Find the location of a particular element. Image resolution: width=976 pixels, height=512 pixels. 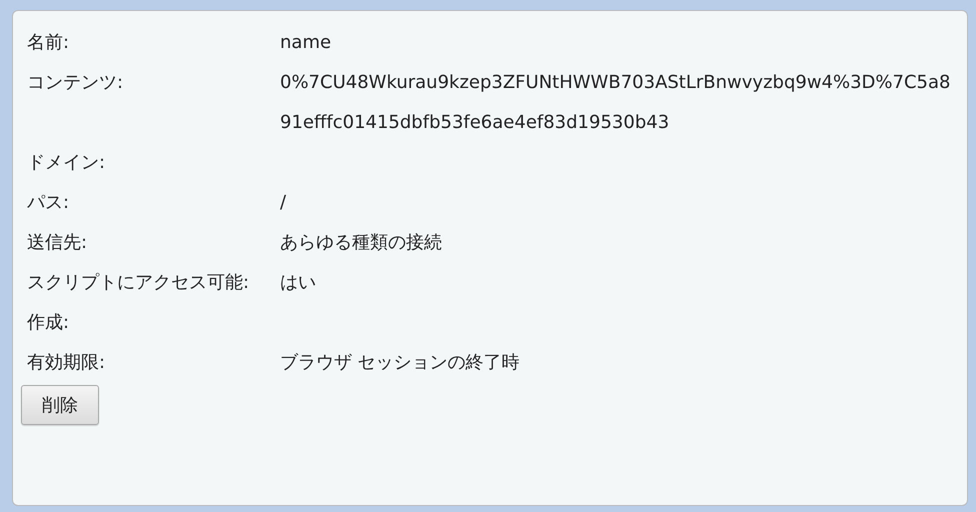

field-label: ドメイン: is located at coordinates (66, 163).